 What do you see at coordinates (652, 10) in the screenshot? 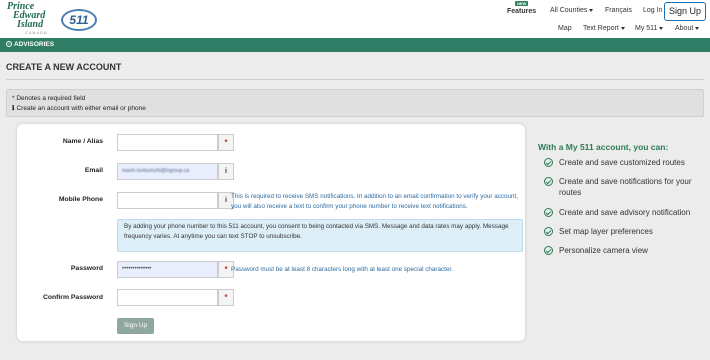
I see `nav-login: Log In` at bounding box center [652, 10].